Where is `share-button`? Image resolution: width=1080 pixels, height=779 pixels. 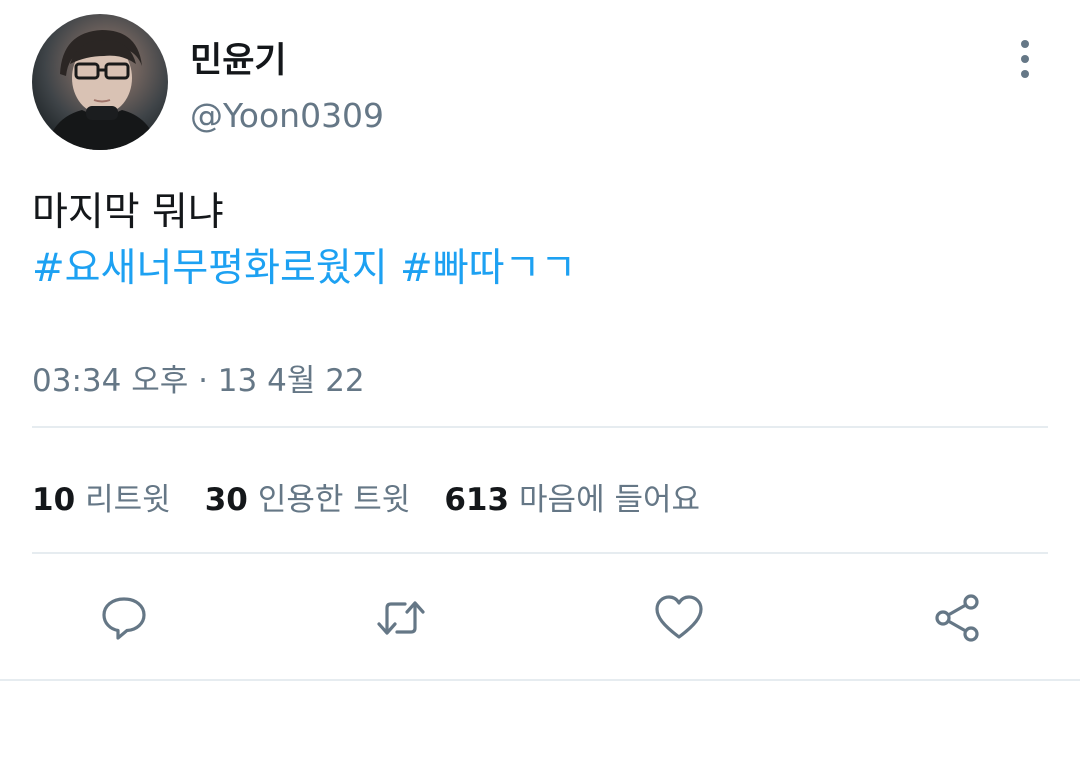 share-button is located at coordinates (957, 618).